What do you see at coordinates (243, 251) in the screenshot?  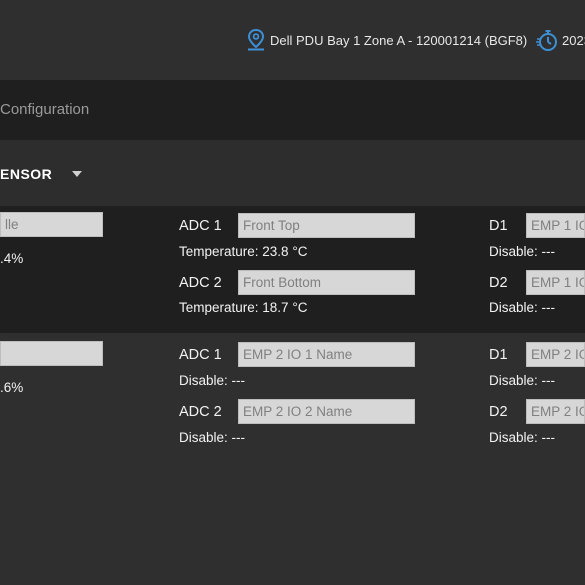 I see `adc-readout: Temperature: 23.8 °C` at bounding box center [243, 251].